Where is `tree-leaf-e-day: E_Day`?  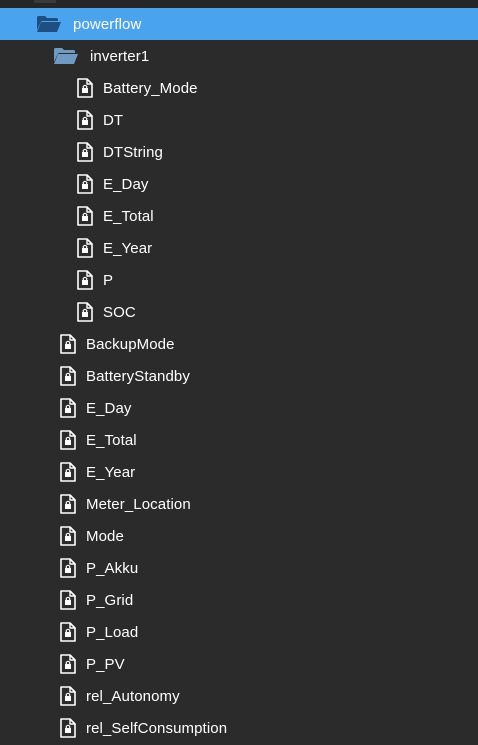 tree-leaf-e-day: E_Day is located at coordinates (239, 408).